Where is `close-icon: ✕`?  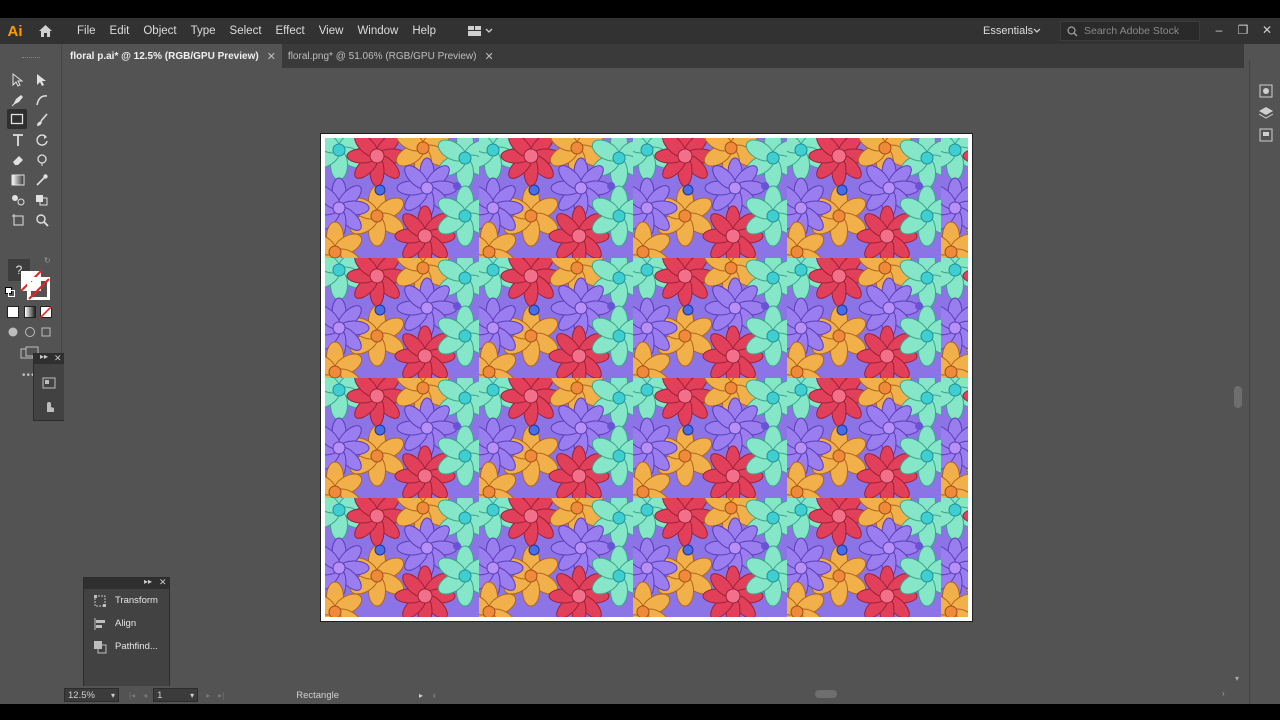 close-icon: ✕ is located at coordinates (1267, 30).